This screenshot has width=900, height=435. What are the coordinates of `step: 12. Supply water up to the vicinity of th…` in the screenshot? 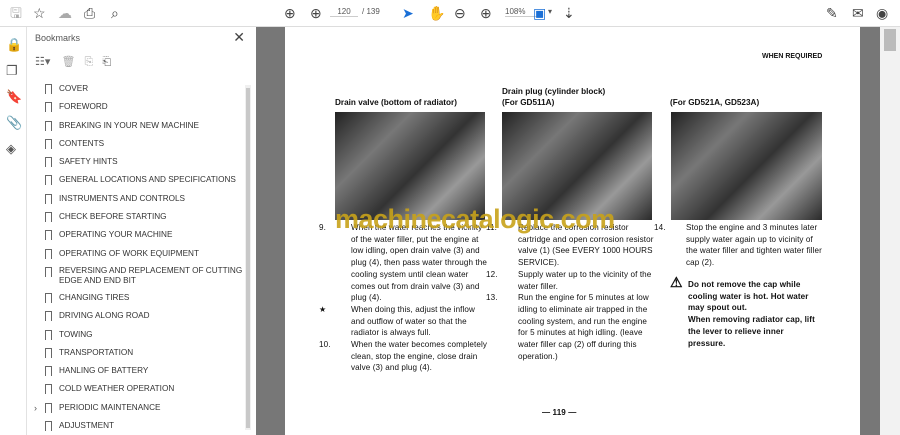 It's located at (570, 280).